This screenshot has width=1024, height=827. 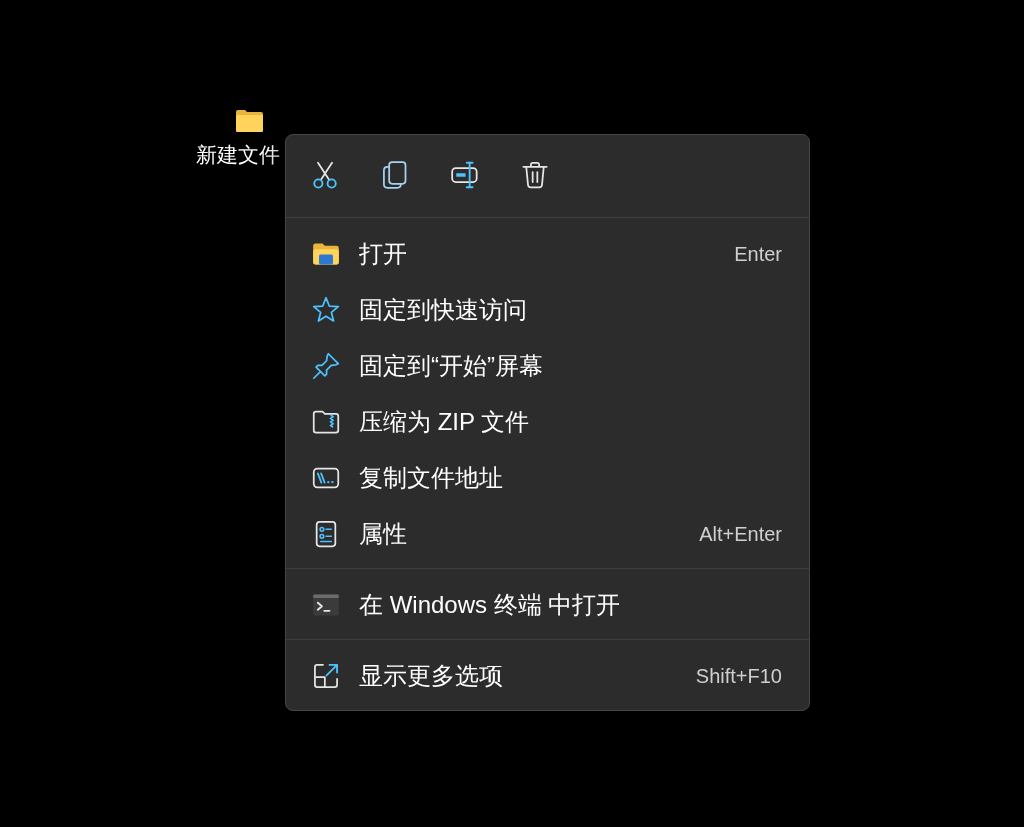 What do you see at coordinates (547, 534) in the screenshot?
I see `menu-item: 属性 Alt+Enter` at bounding box center [547, 534].